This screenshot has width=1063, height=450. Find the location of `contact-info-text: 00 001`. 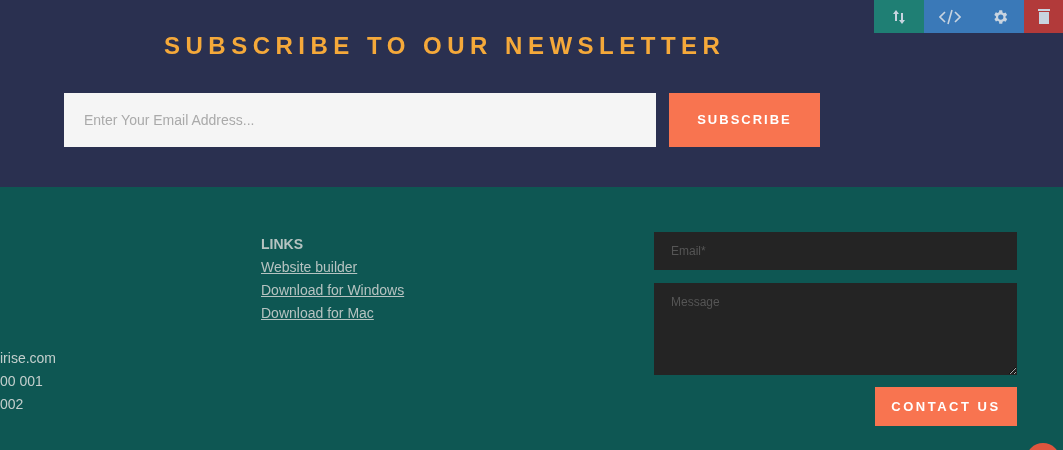

contact-info-text: 00 001 is located at coordinates (22, 381).